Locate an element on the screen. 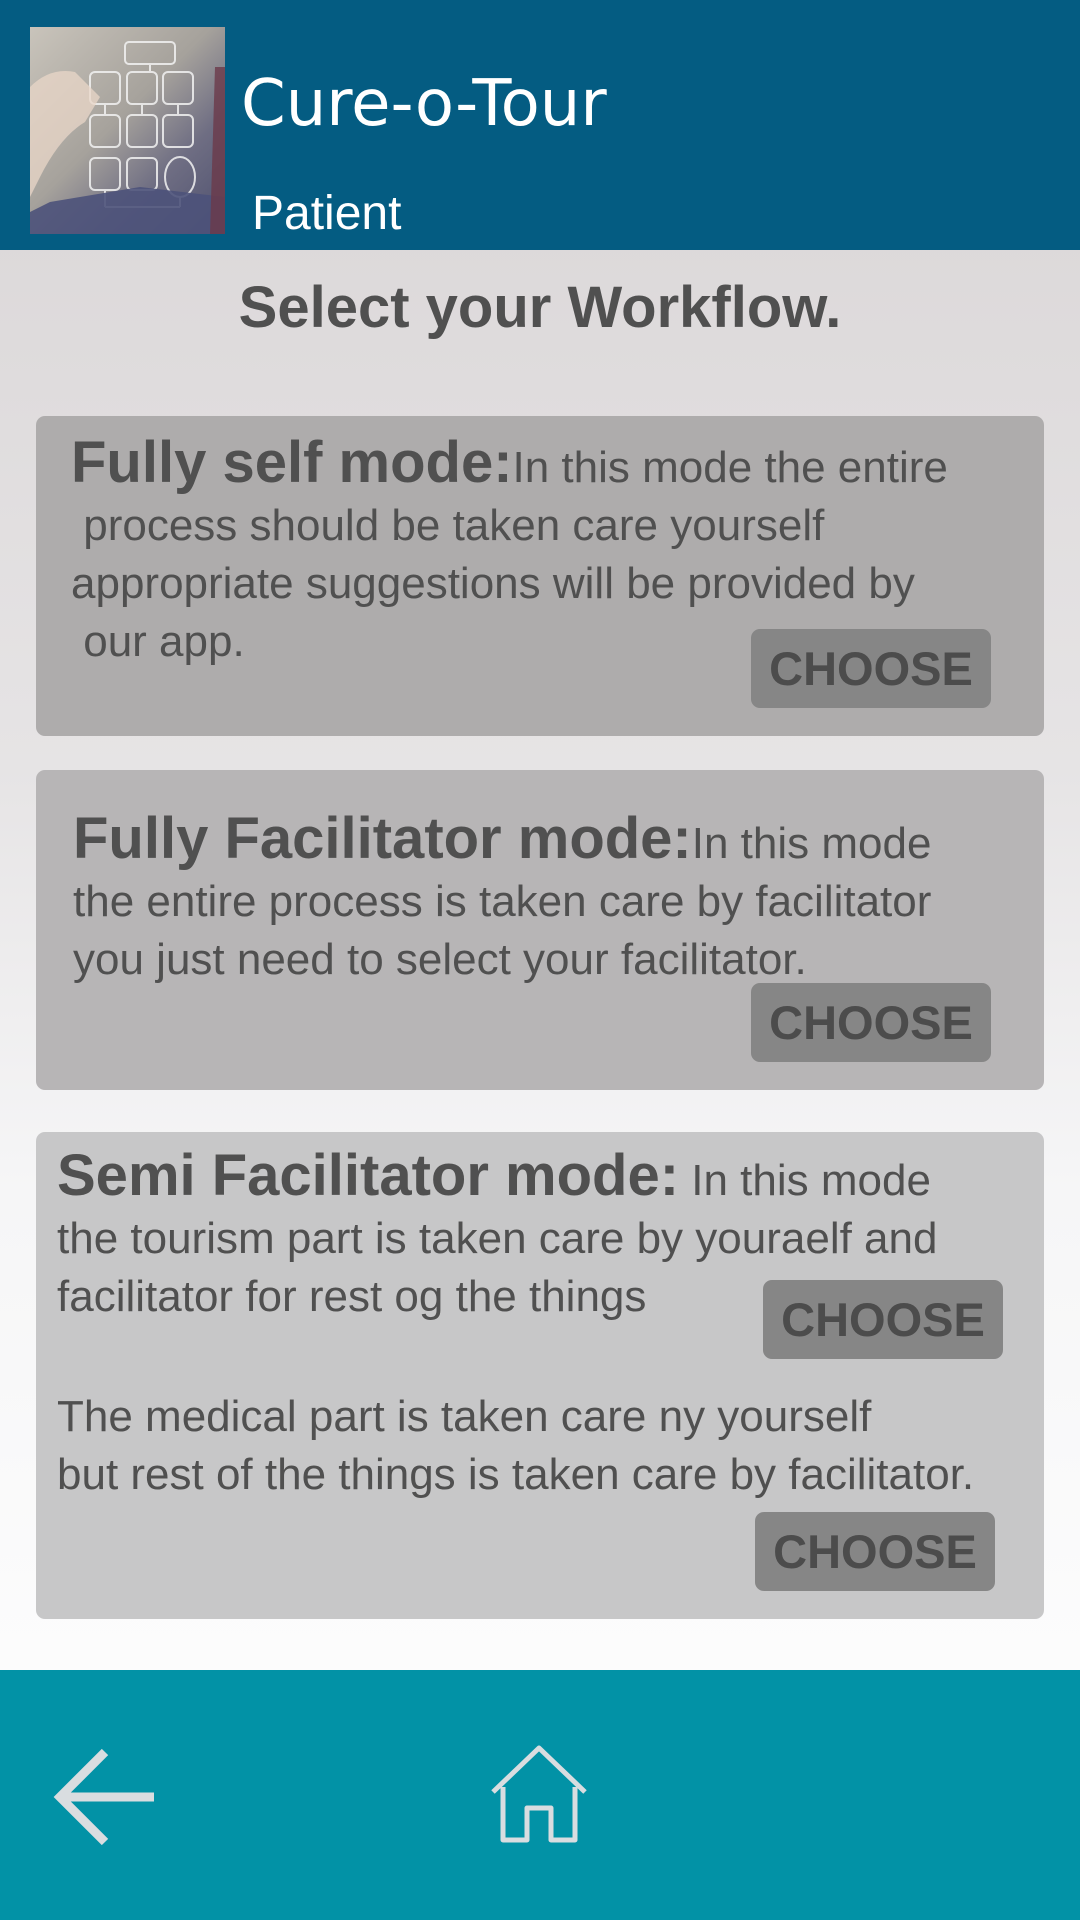 This screenshot has height=1920, width=1080. mode-name: Fully Facilitator mode: is located at coordinates (382, 838).